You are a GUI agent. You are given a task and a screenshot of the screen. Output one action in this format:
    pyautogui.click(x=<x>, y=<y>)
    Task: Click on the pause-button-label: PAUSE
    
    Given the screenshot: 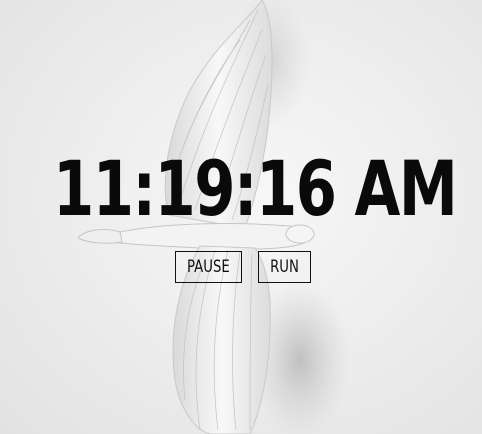 What is the action you would take?
    pyautogui.click(x=208, y=267)
    